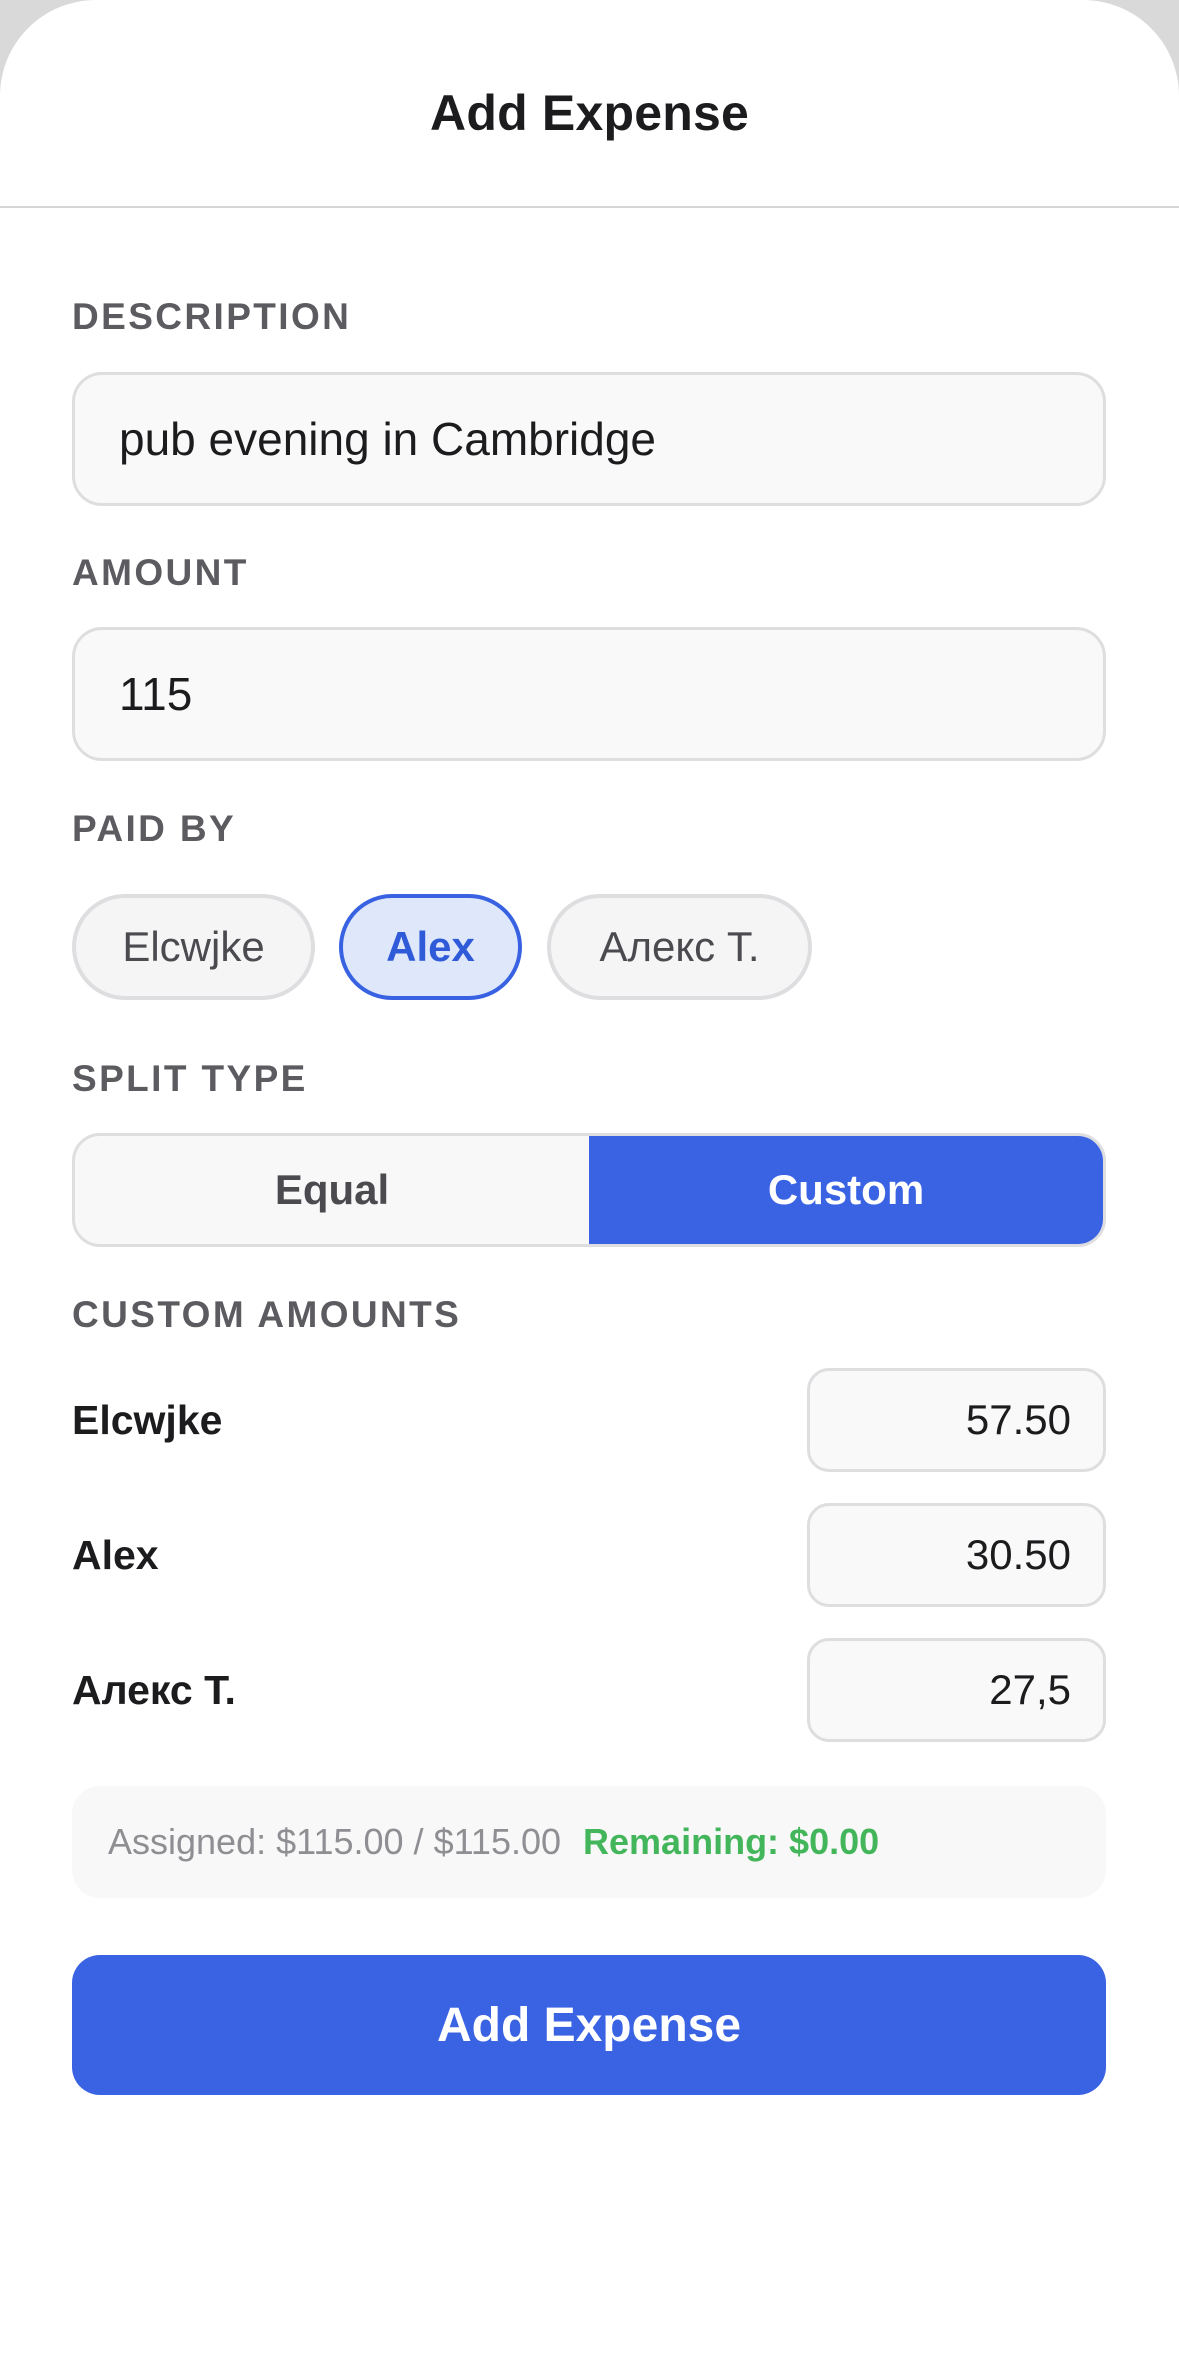  What do you see at coordinates (267, 1314) in the screenshot?
I see `custom-amounts-label: CUSTOM AMOUNTS` at bounding box center [267, 1314].